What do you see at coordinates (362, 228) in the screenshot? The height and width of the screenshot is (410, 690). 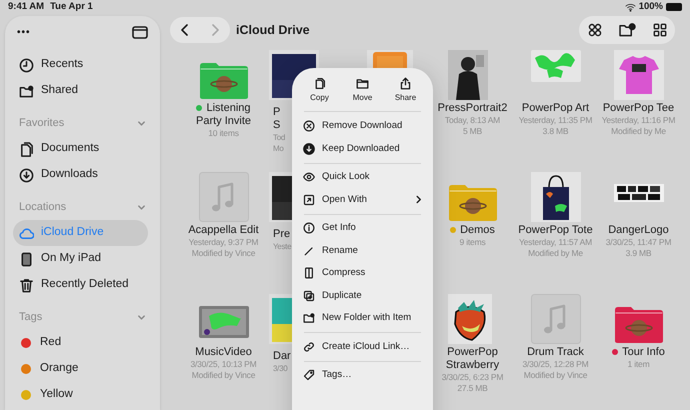 I see `menu-item: Get Info` at bounding box center [362, 228].